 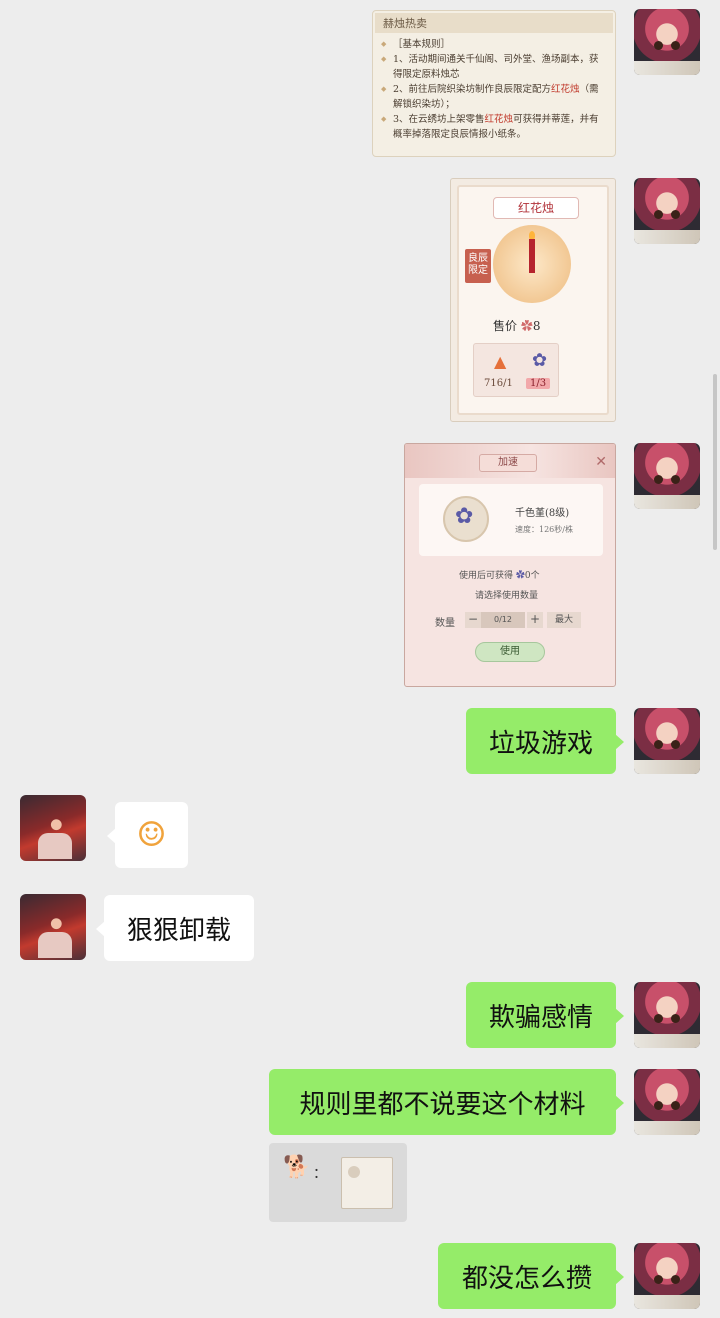 I want to click on item-speed: 速度：126秒/株, so click(x=544, y=529).